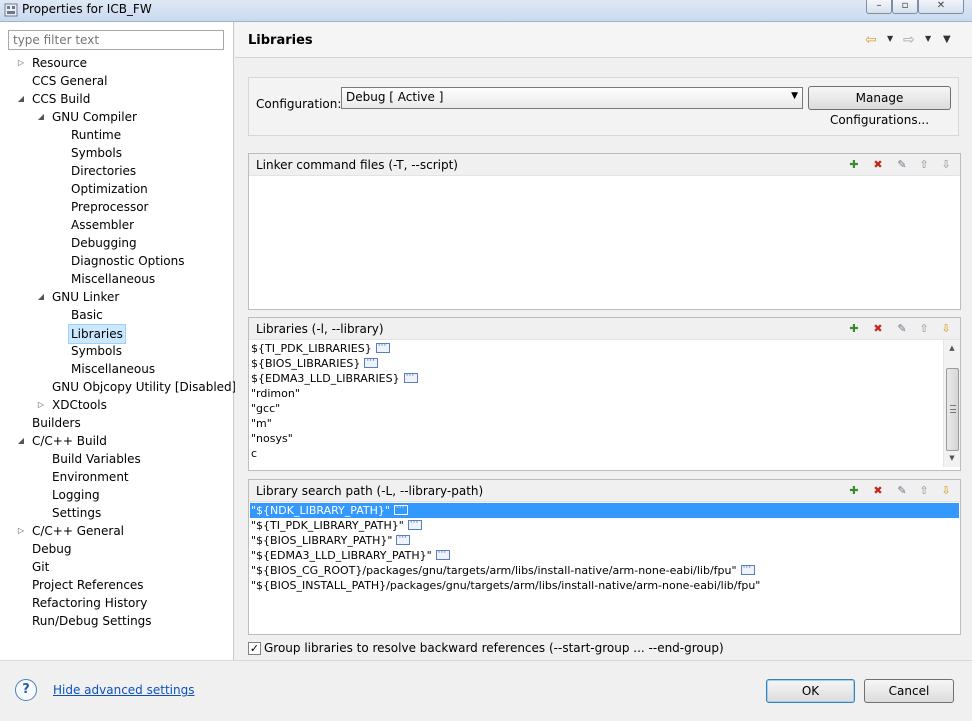 Image resolution: width=972 pixels, height=721 pixels. I want to click on list-item: "${EDMA3_LLD_LIBRARY_PATH}", so click(350, 555).